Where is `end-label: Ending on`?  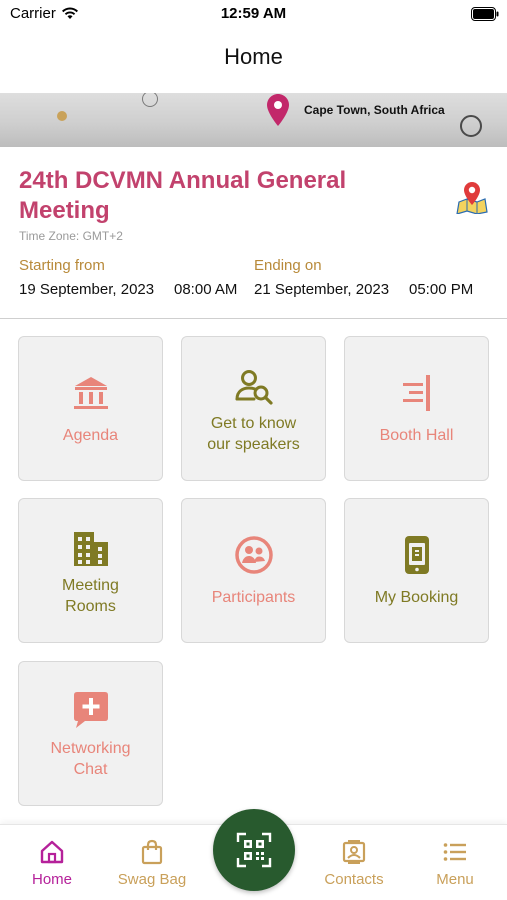
end-label: Ending on is located at coordinates (288, 265).